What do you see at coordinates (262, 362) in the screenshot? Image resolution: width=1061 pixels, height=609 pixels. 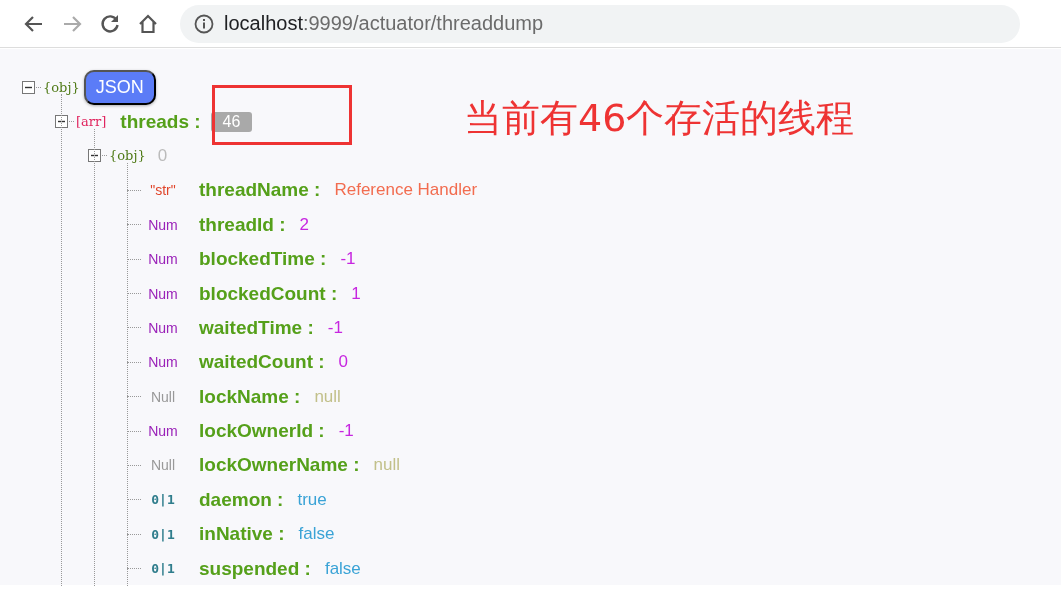 I see `key-label: waitedCount :` at bounding box center [262, 362].